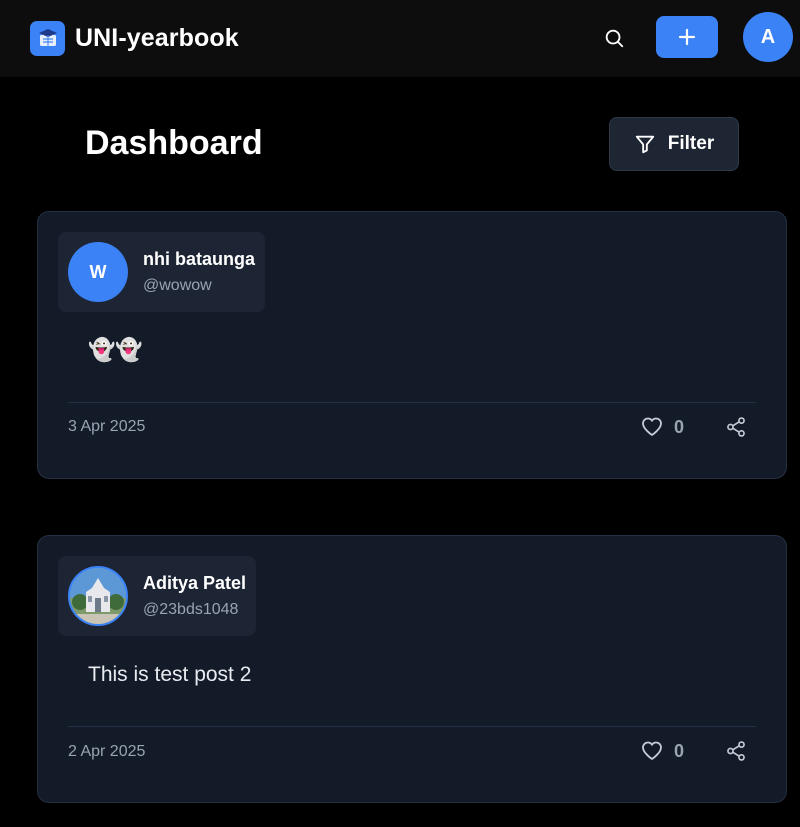 The image size is (800, 827). Describe the element at coordinates (644, 144) in the screenshot. I see `funnel-icon` at that location.